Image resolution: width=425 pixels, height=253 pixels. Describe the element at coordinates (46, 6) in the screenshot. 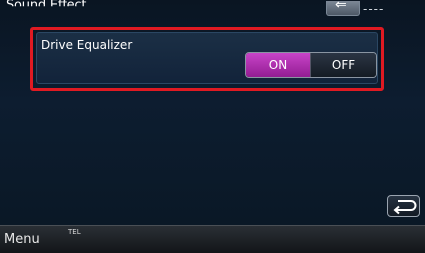

I see `page-title: Sound Effect` at that location.